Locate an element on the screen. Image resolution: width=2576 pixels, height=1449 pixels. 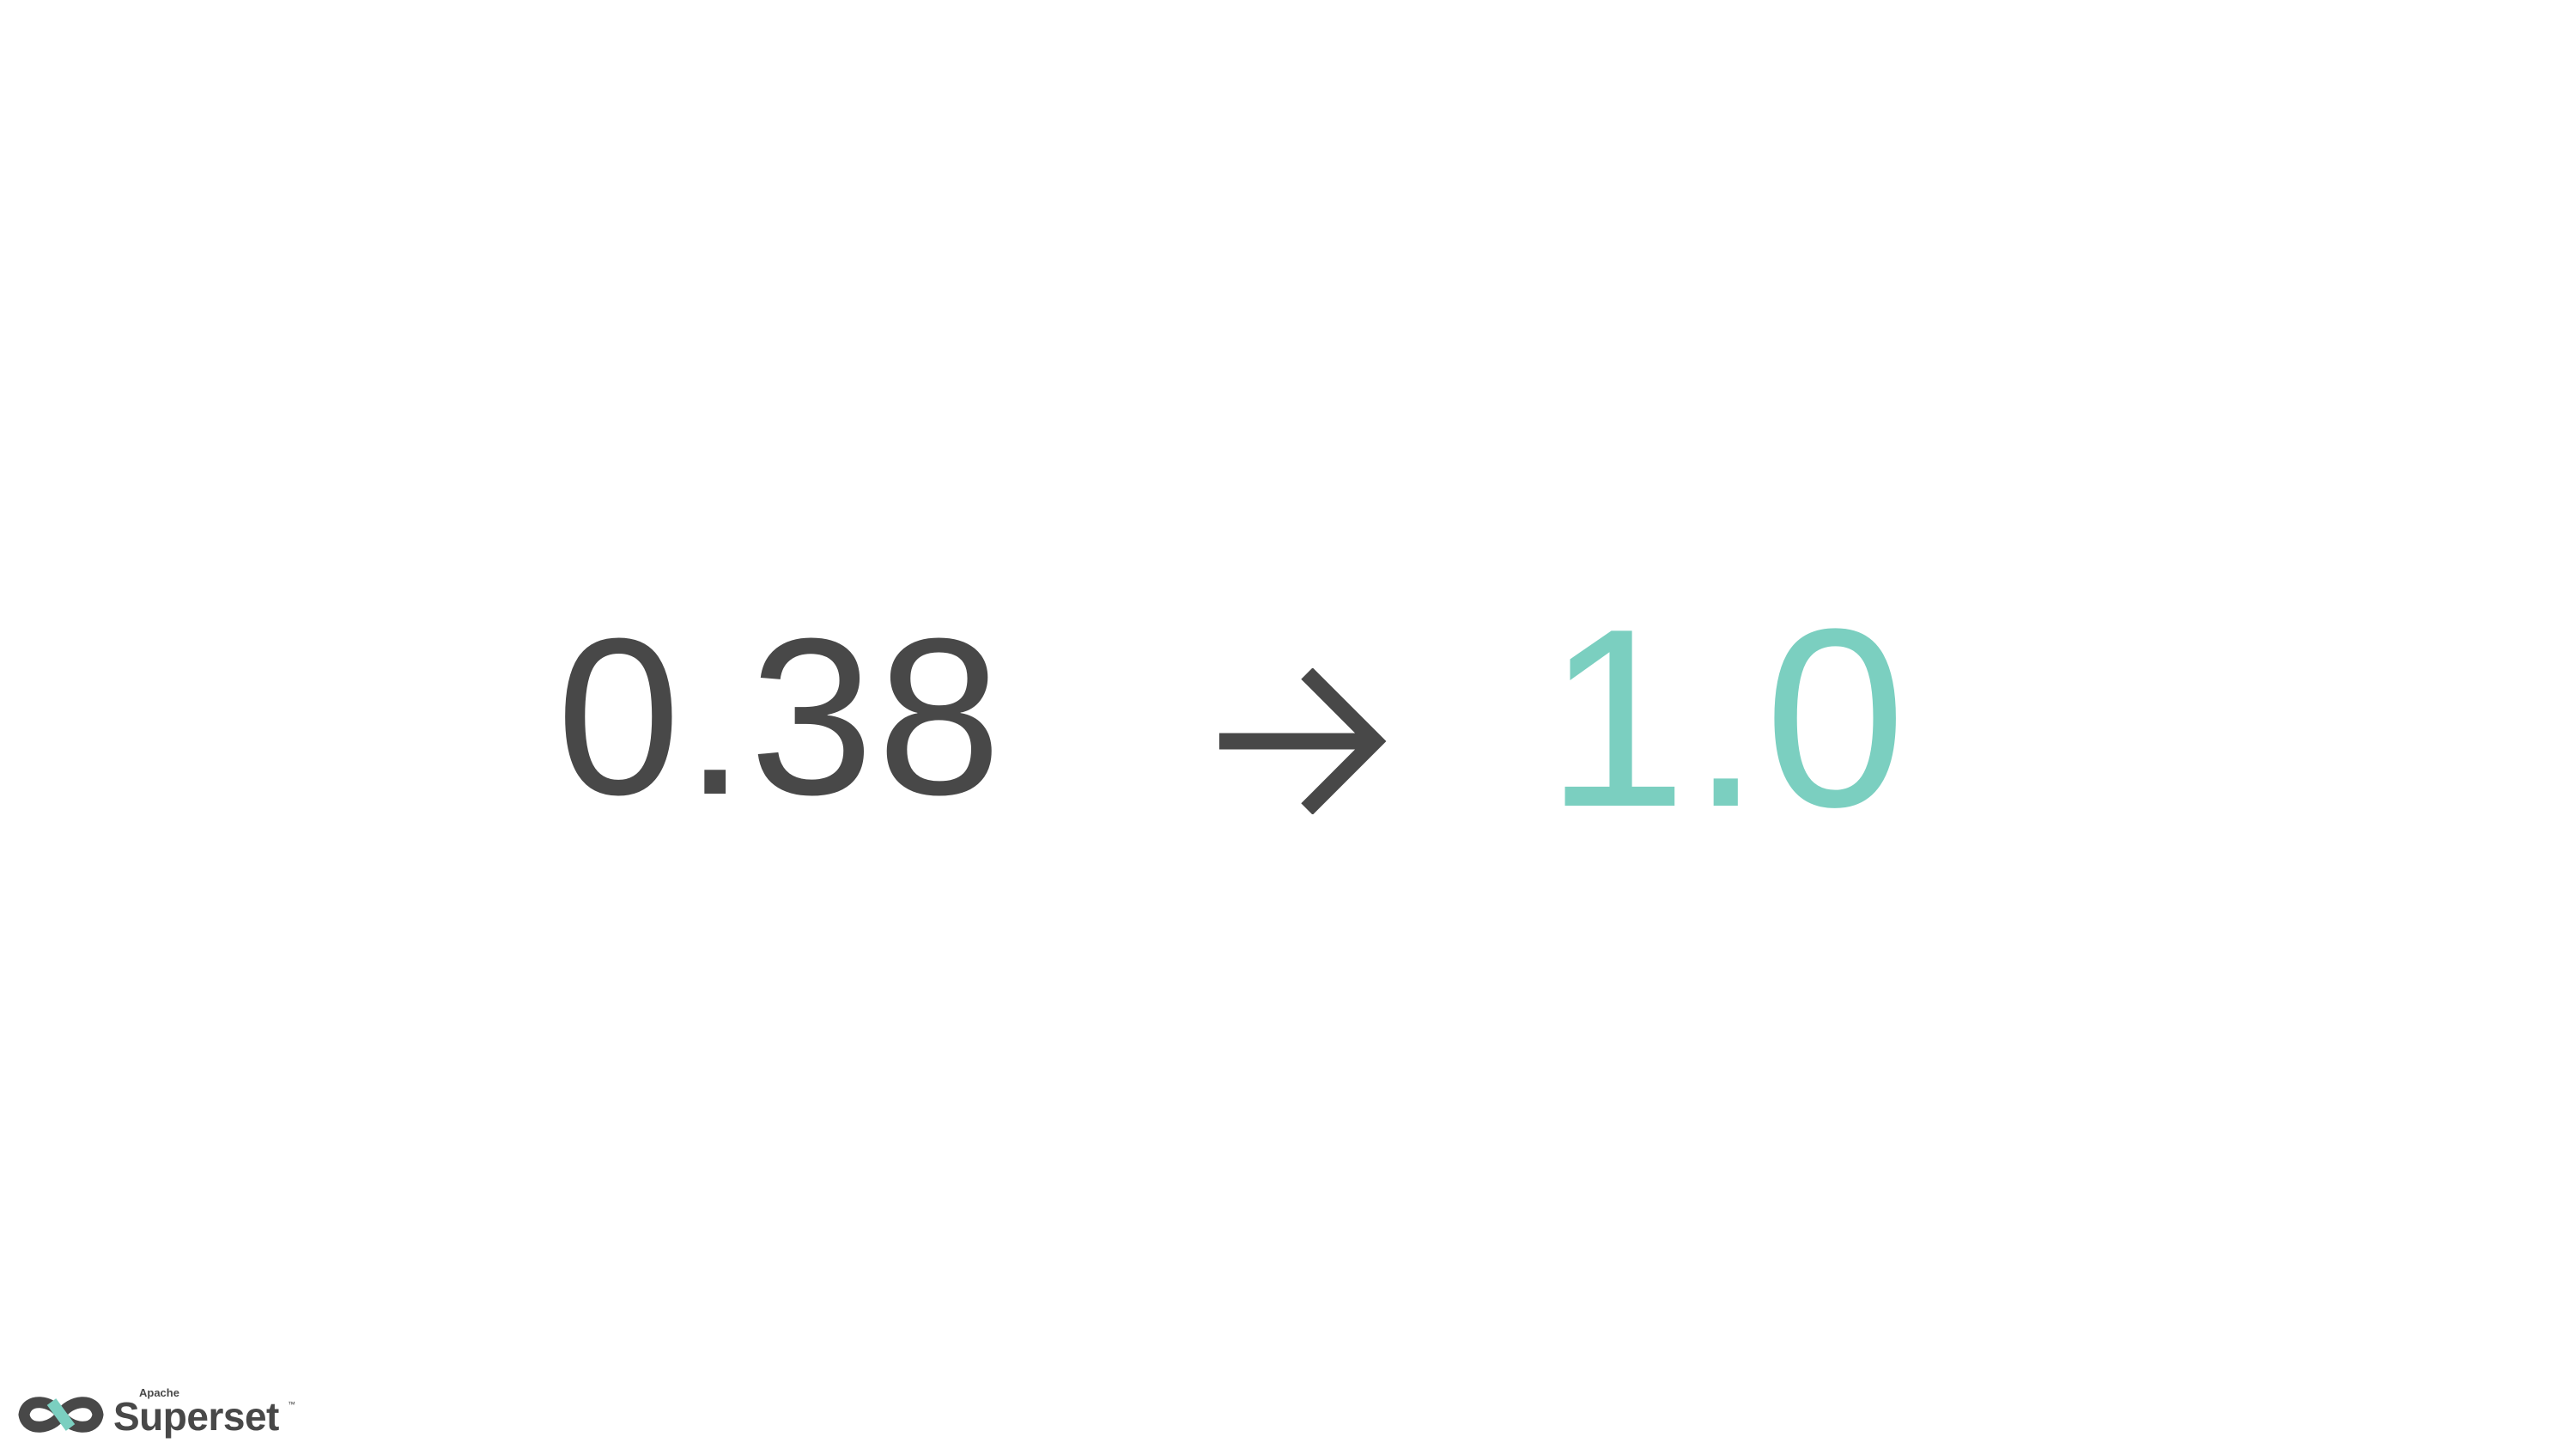
logo-wordmark: Apache Superset ™ is located at coordinates (212, 1415).